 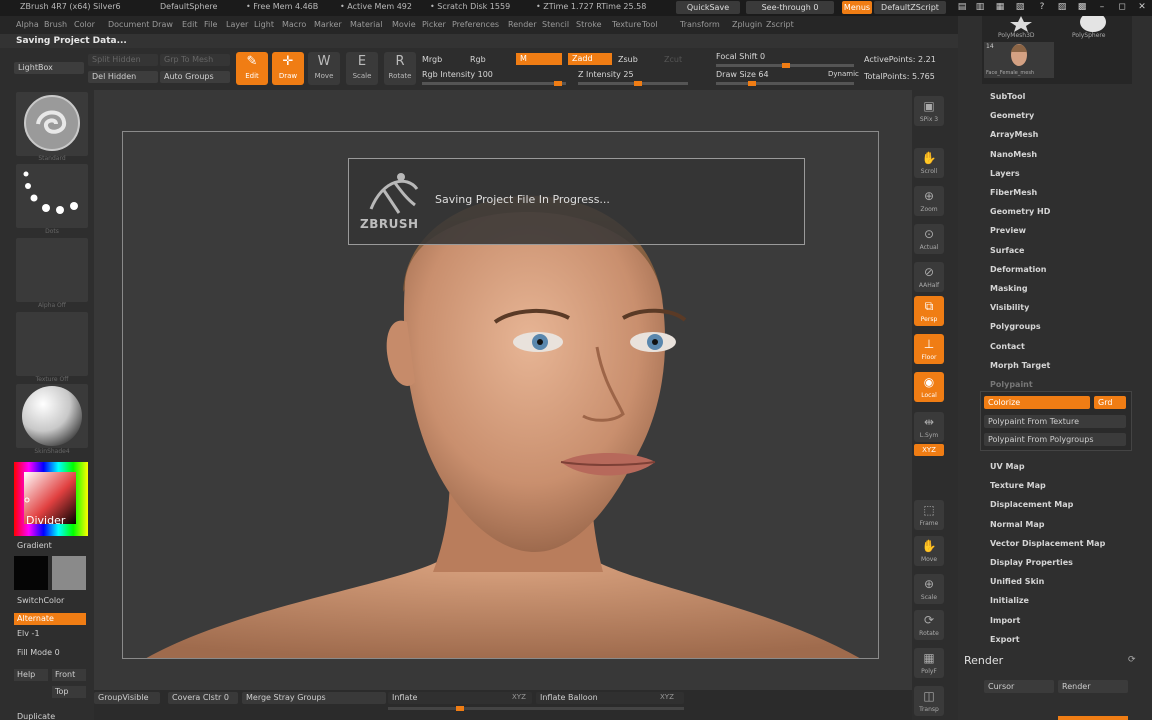 What do you see at coordinates (324, 68) in the screenshot?
I see `move-mode-button: W Move` at bounding box center [324, 68].